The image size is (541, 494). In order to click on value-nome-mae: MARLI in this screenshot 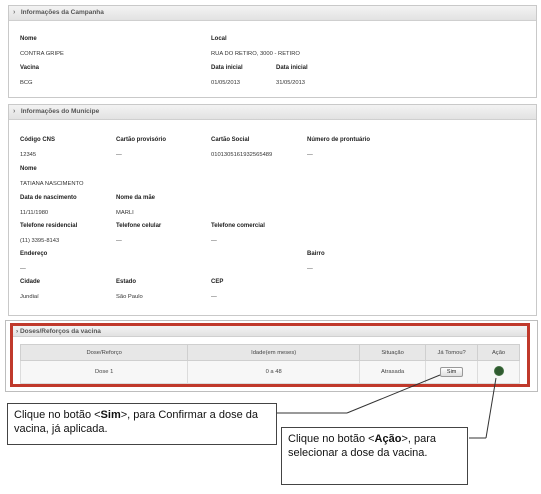, I will do `click(125, 213)`.